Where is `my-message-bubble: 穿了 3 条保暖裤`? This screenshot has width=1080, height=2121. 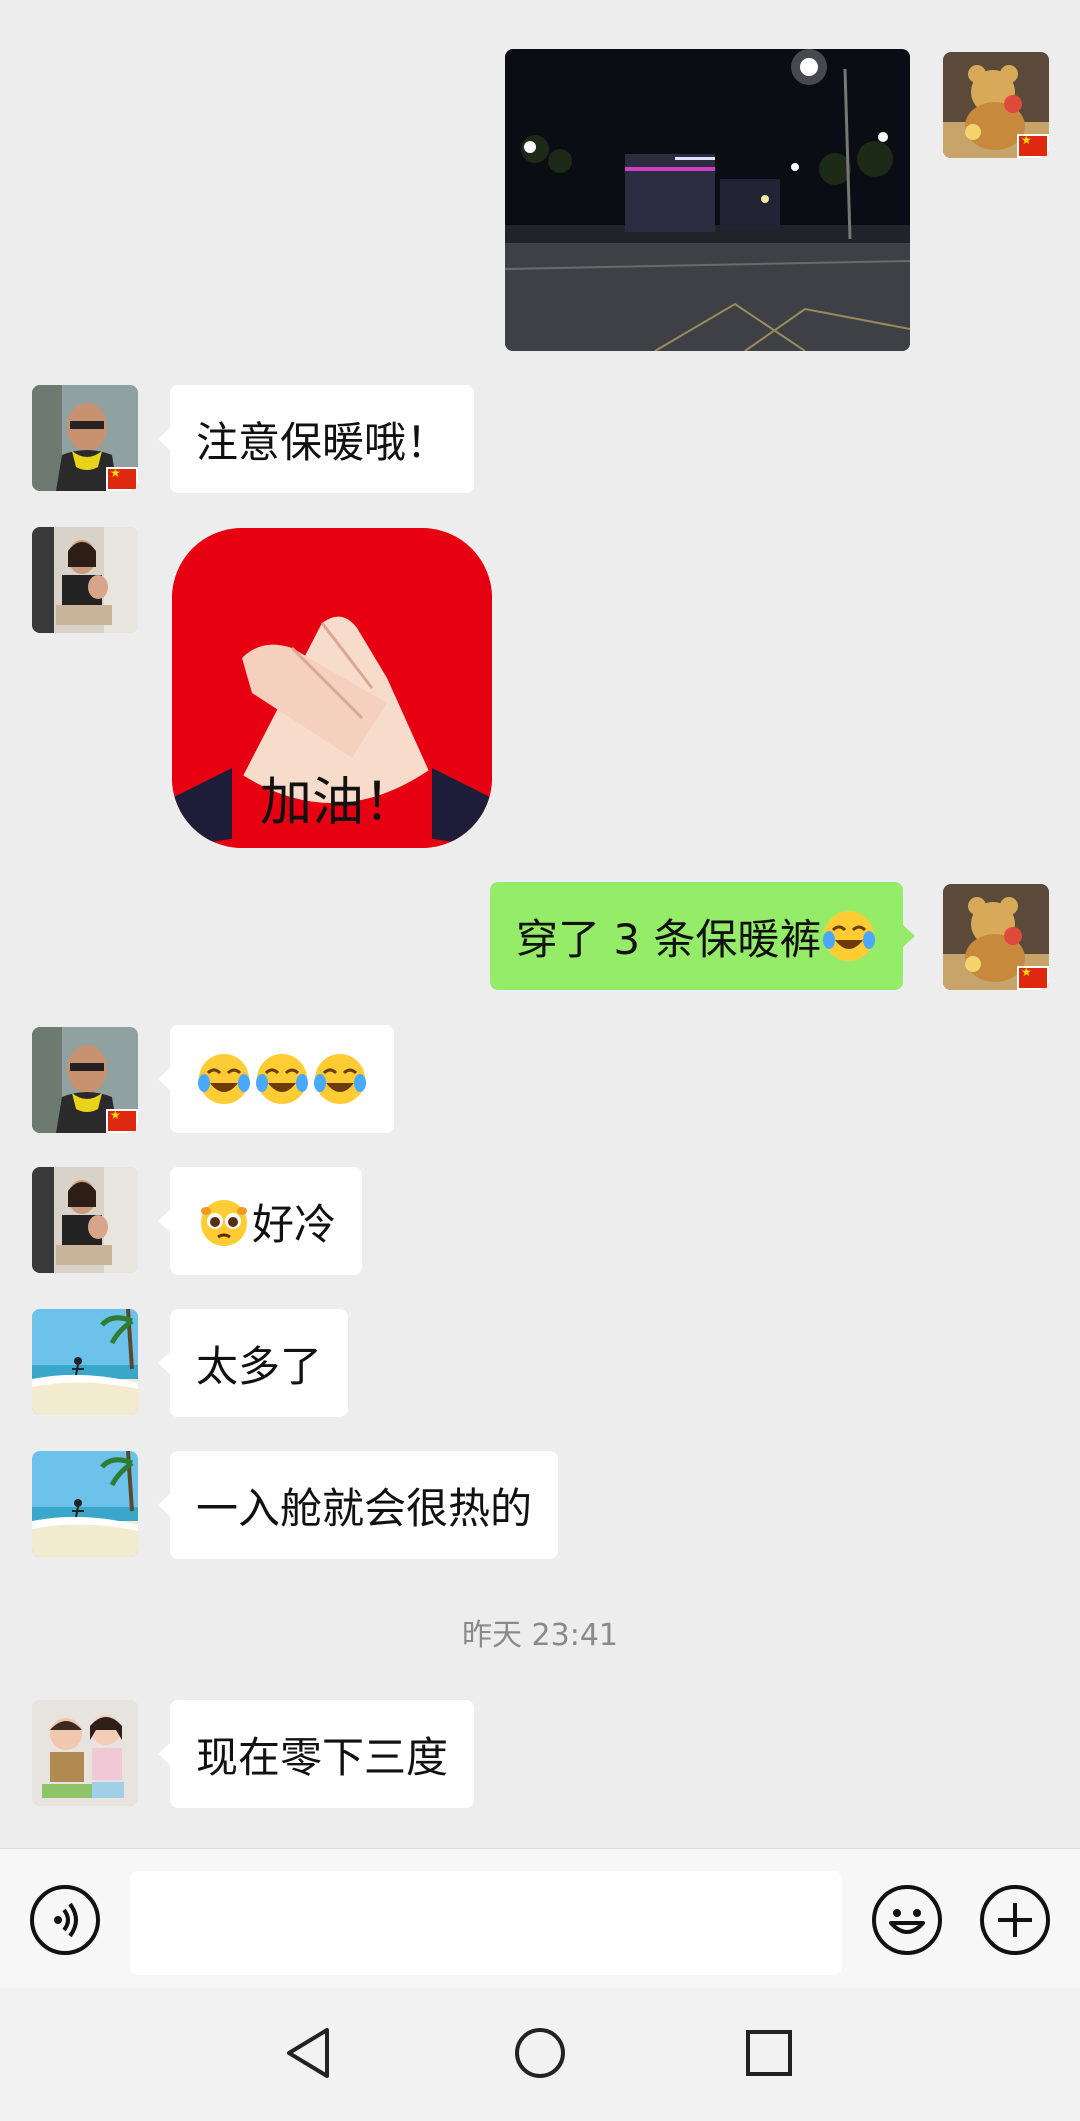 my-message-bubble: 穿了 3 条保暖裤 is located at coordinates (703, 936).